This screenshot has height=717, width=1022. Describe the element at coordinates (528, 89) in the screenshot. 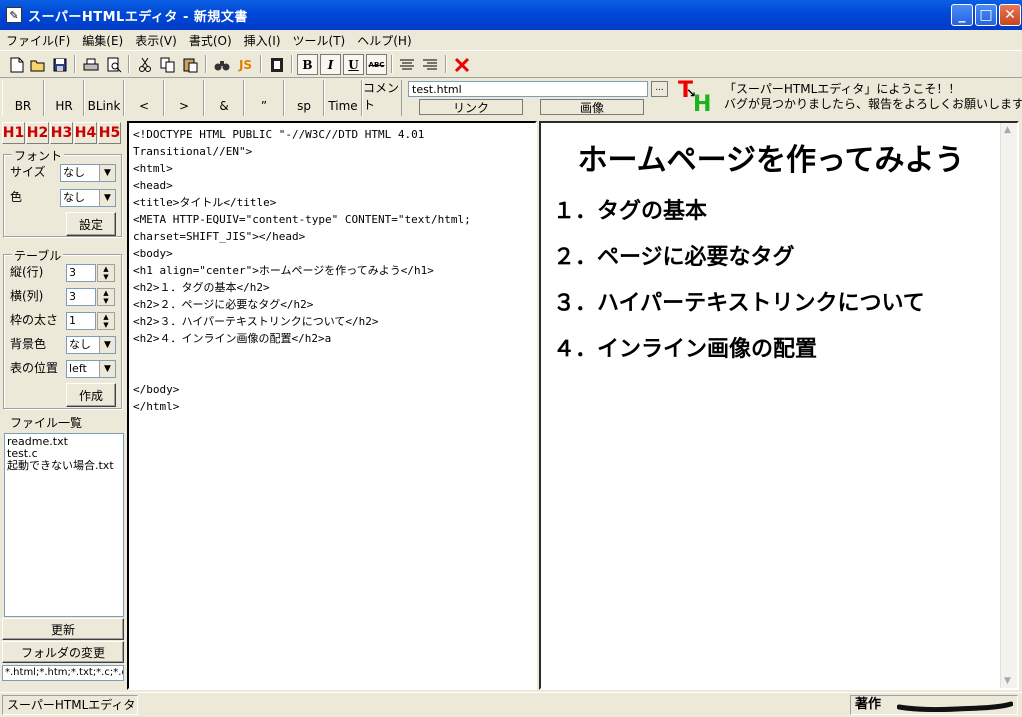

I see `link-target-input` at that location.